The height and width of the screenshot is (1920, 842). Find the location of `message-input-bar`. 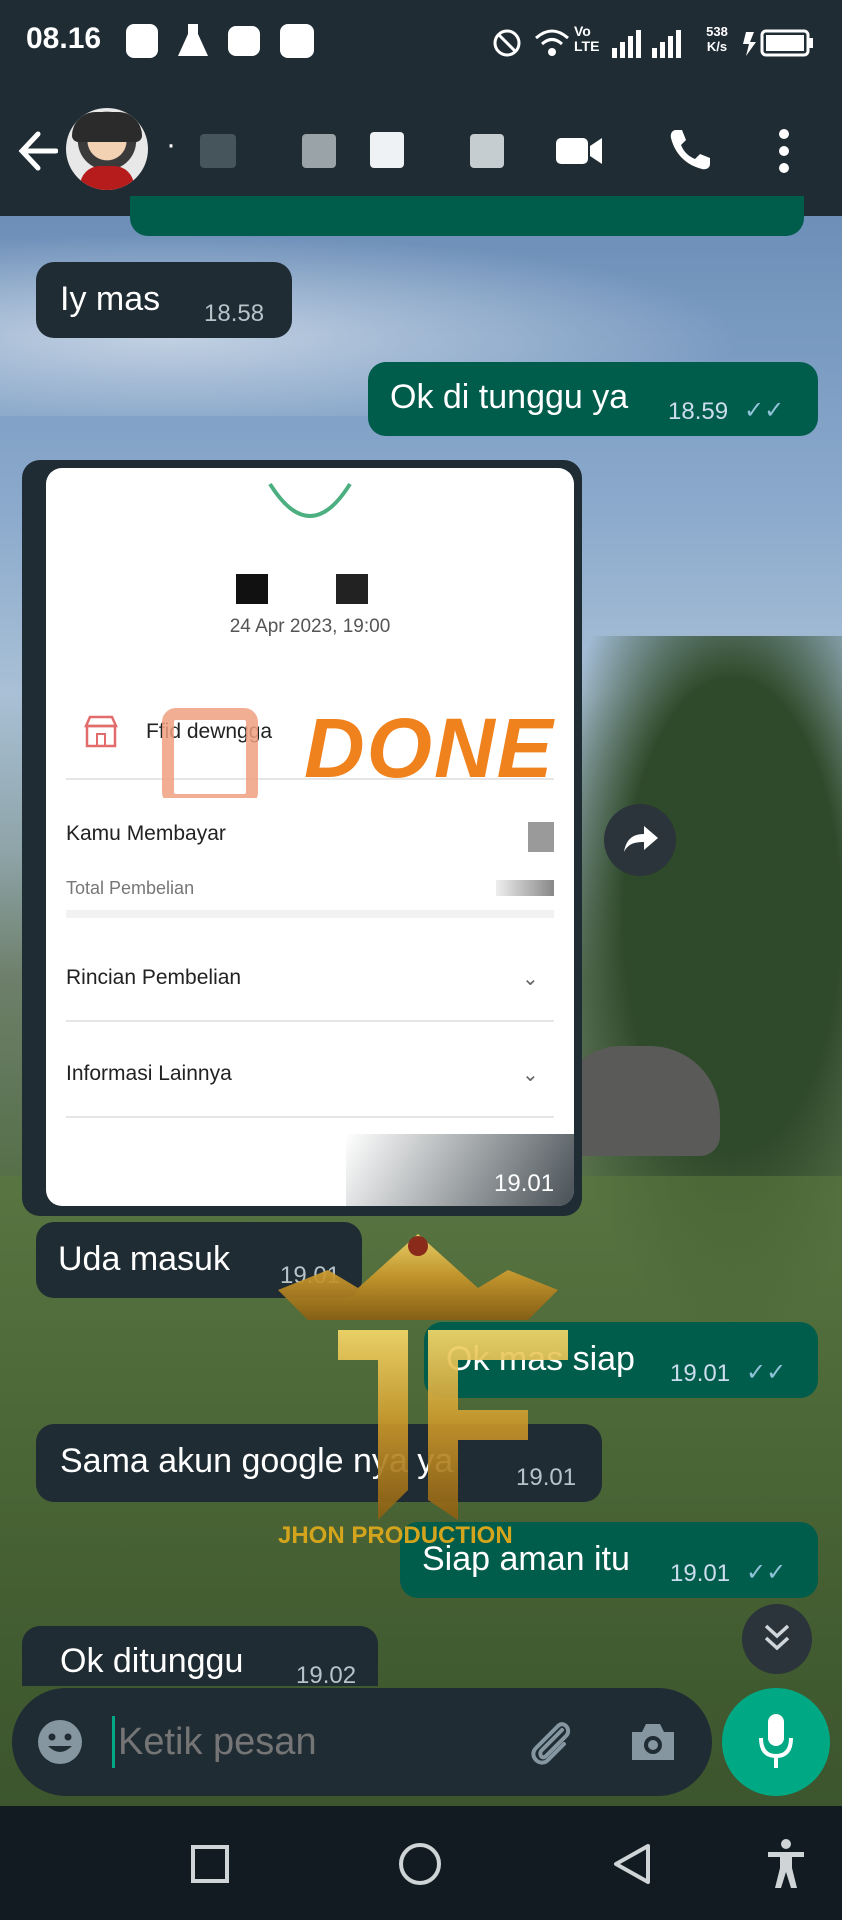

message-input-bar is located at coordinates (362, 1742).